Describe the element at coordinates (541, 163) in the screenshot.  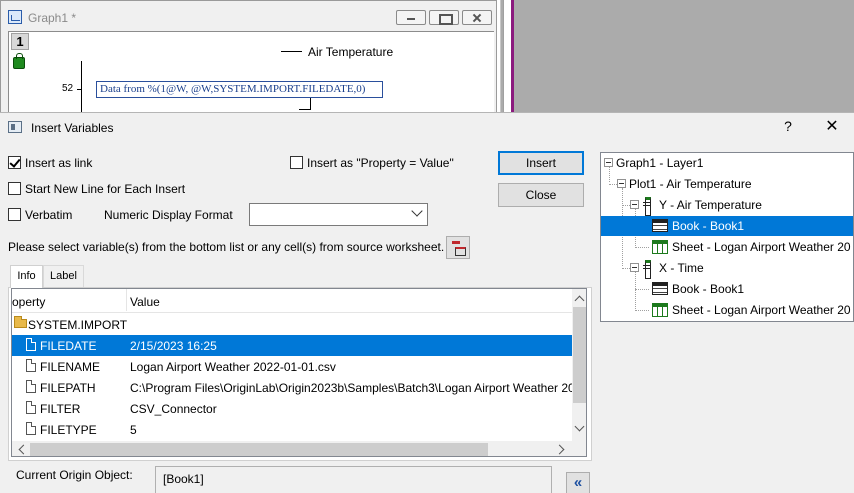
I see `insert-button: Insert` at that location.